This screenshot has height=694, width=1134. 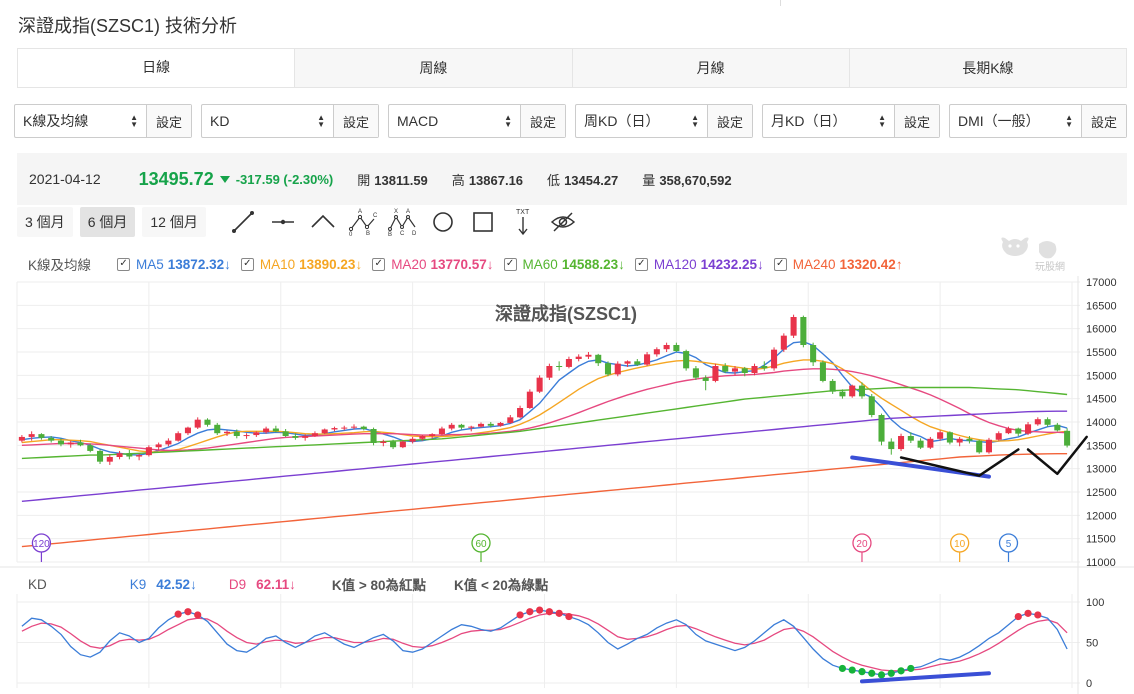 What do you see at coordinates (642, 121) in the screenshot?
I see `indicator-select-4: 周KD（日） ▲ ▼` at bounding box center [642, 121].